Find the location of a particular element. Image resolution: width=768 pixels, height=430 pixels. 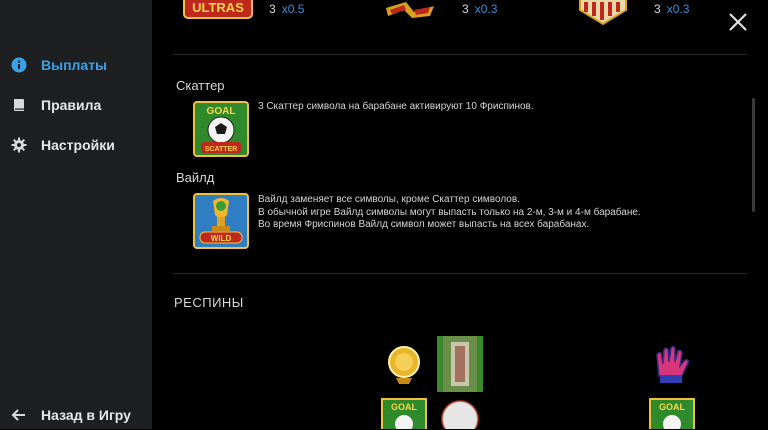

book-icon is located at coordinates (19, 105).